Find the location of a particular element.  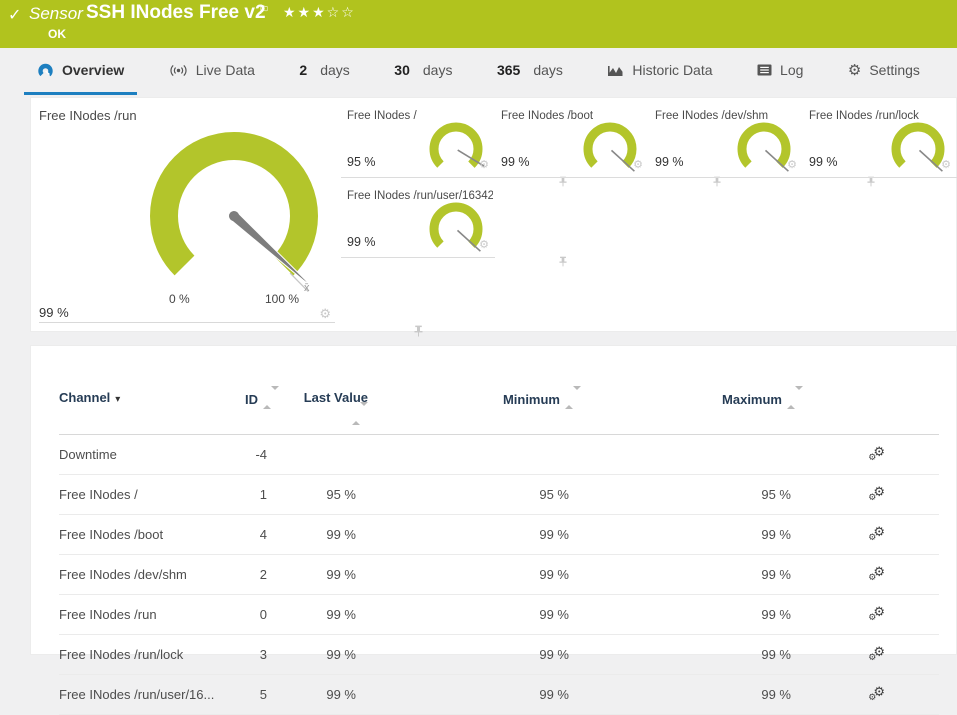

gauge-value: 95 % is located at coordinates (361, 162).